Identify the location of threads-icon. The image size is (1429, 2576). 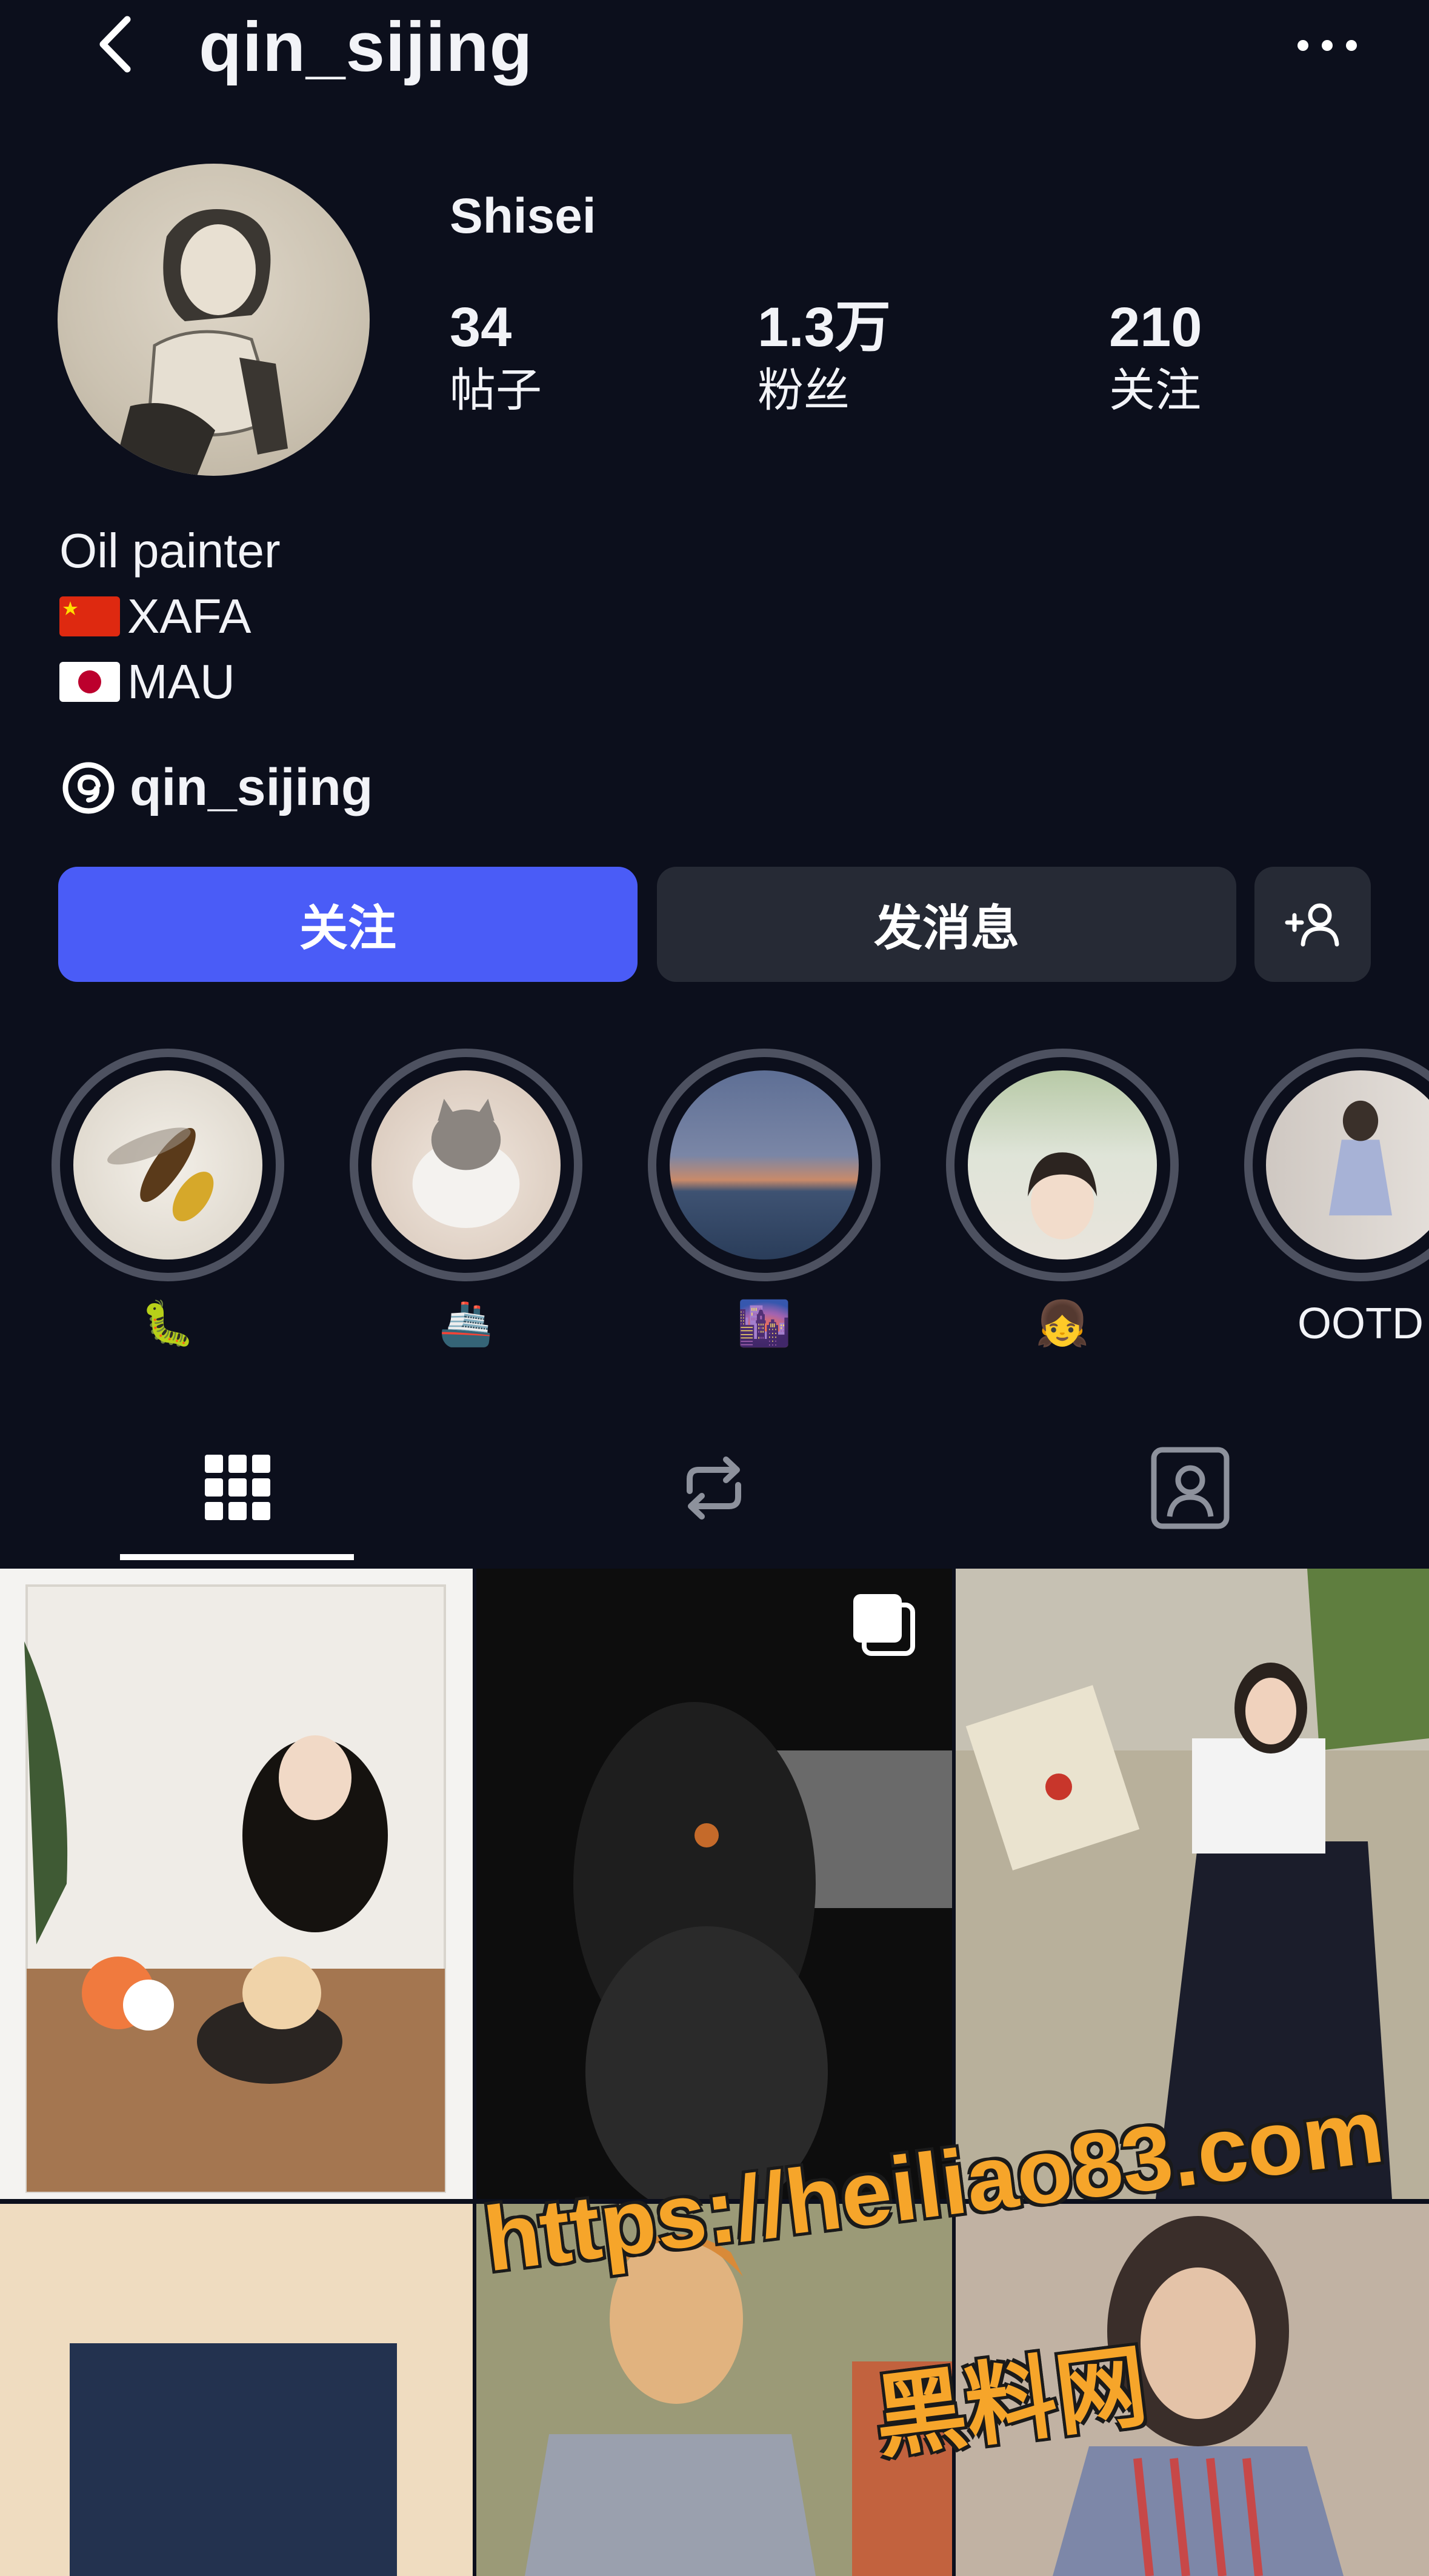
(88, 788).